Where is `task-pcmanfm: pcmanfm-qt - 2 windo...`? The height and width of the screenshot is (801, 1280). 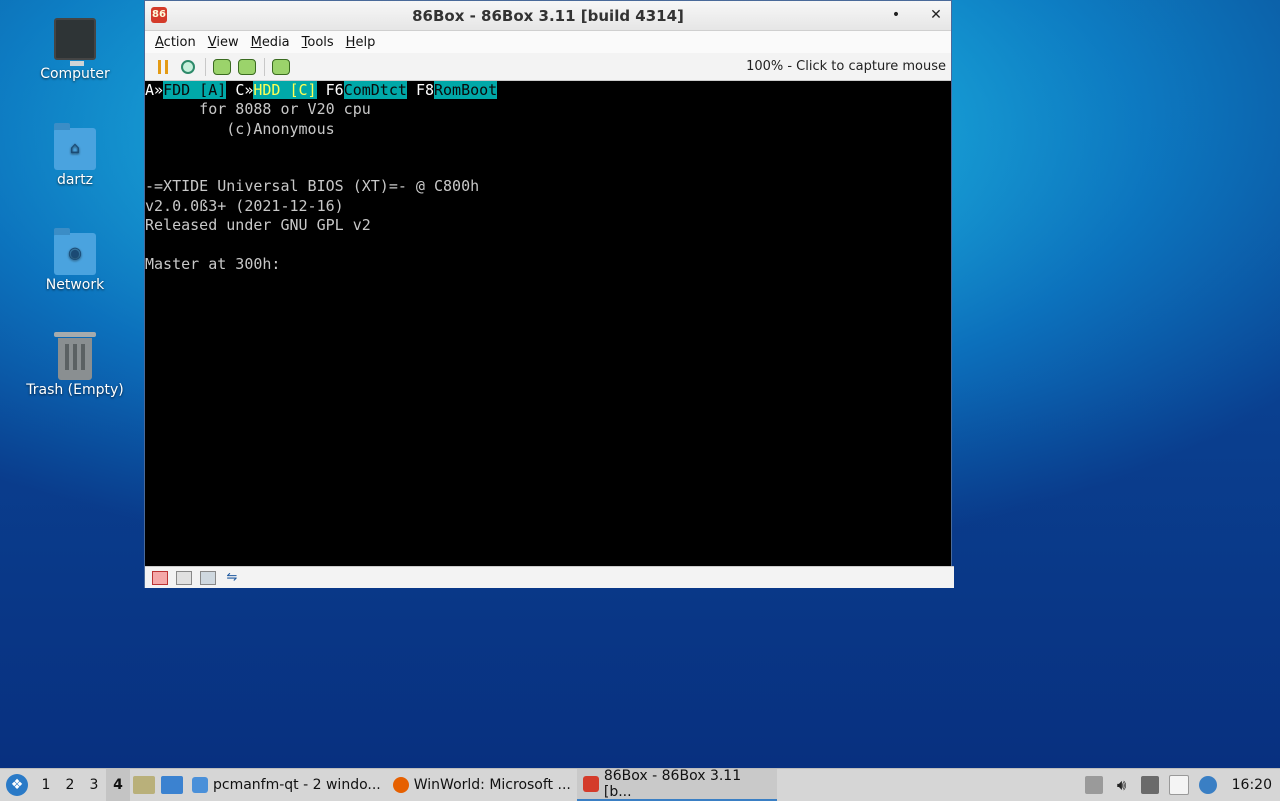 task-pcmanfm: pcmanfm-qt - 2 windo... is located at coordinates (286, 785).